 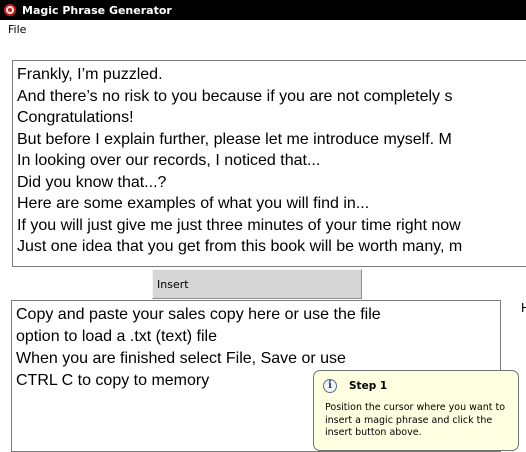 I want to click on side-label: H, so click(x=523, y=307).